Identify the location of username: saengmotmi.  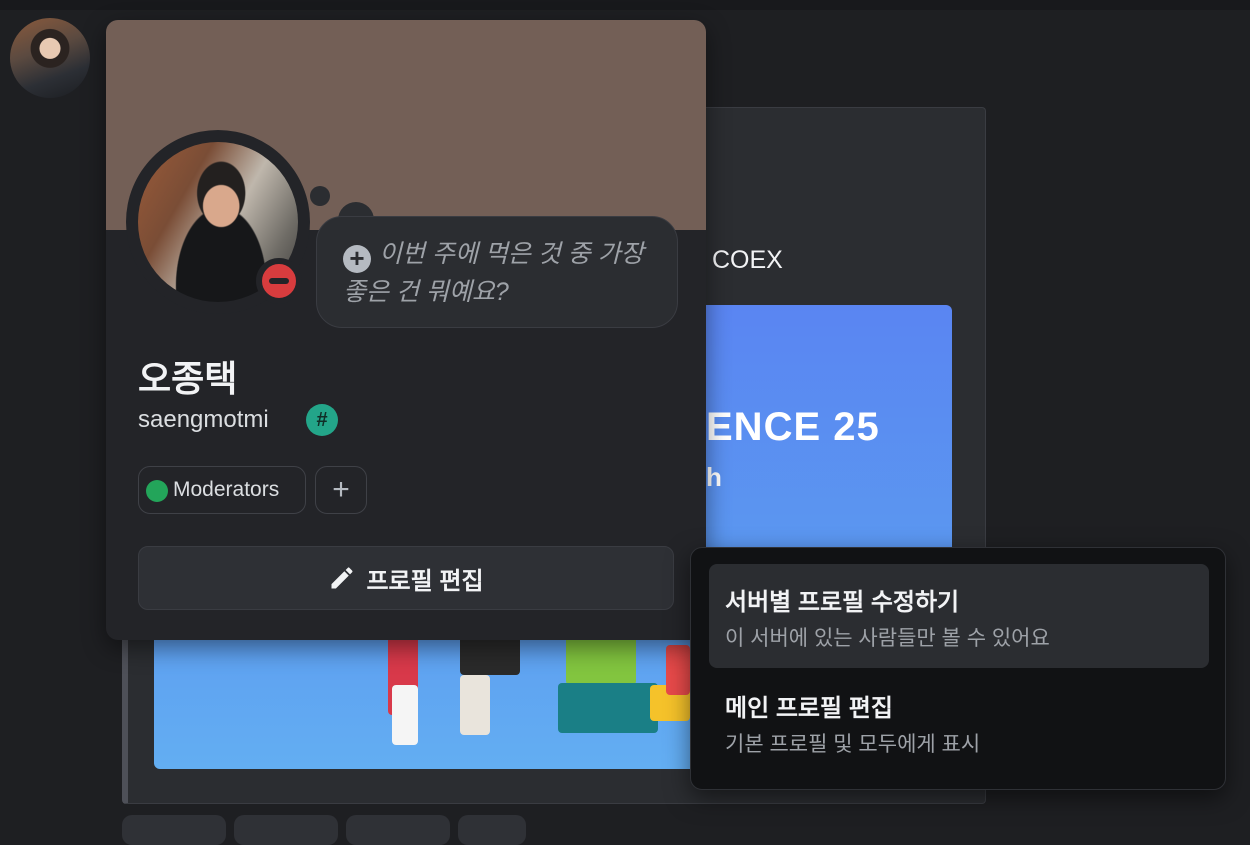
(203, 420).